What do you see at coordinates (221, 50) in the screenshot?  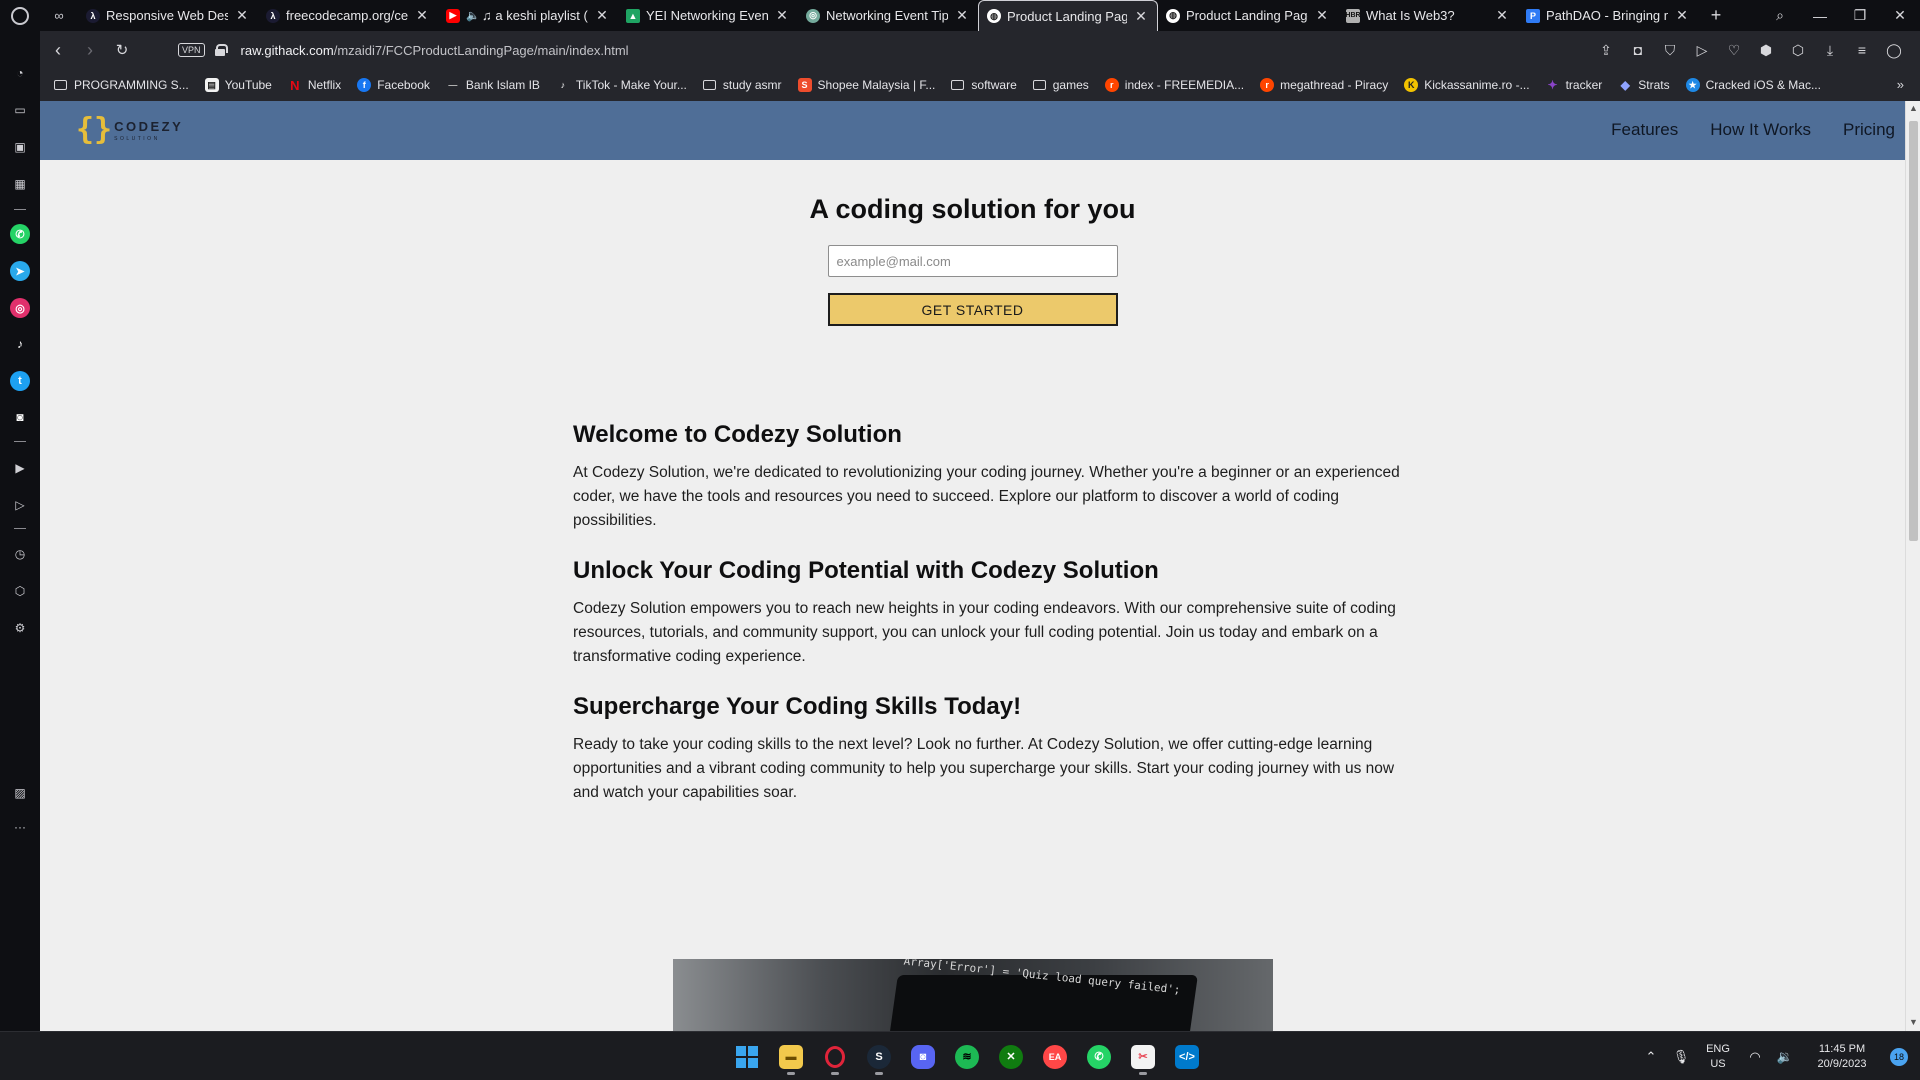 I see `lock-icon` at bounding box center [221, 50].